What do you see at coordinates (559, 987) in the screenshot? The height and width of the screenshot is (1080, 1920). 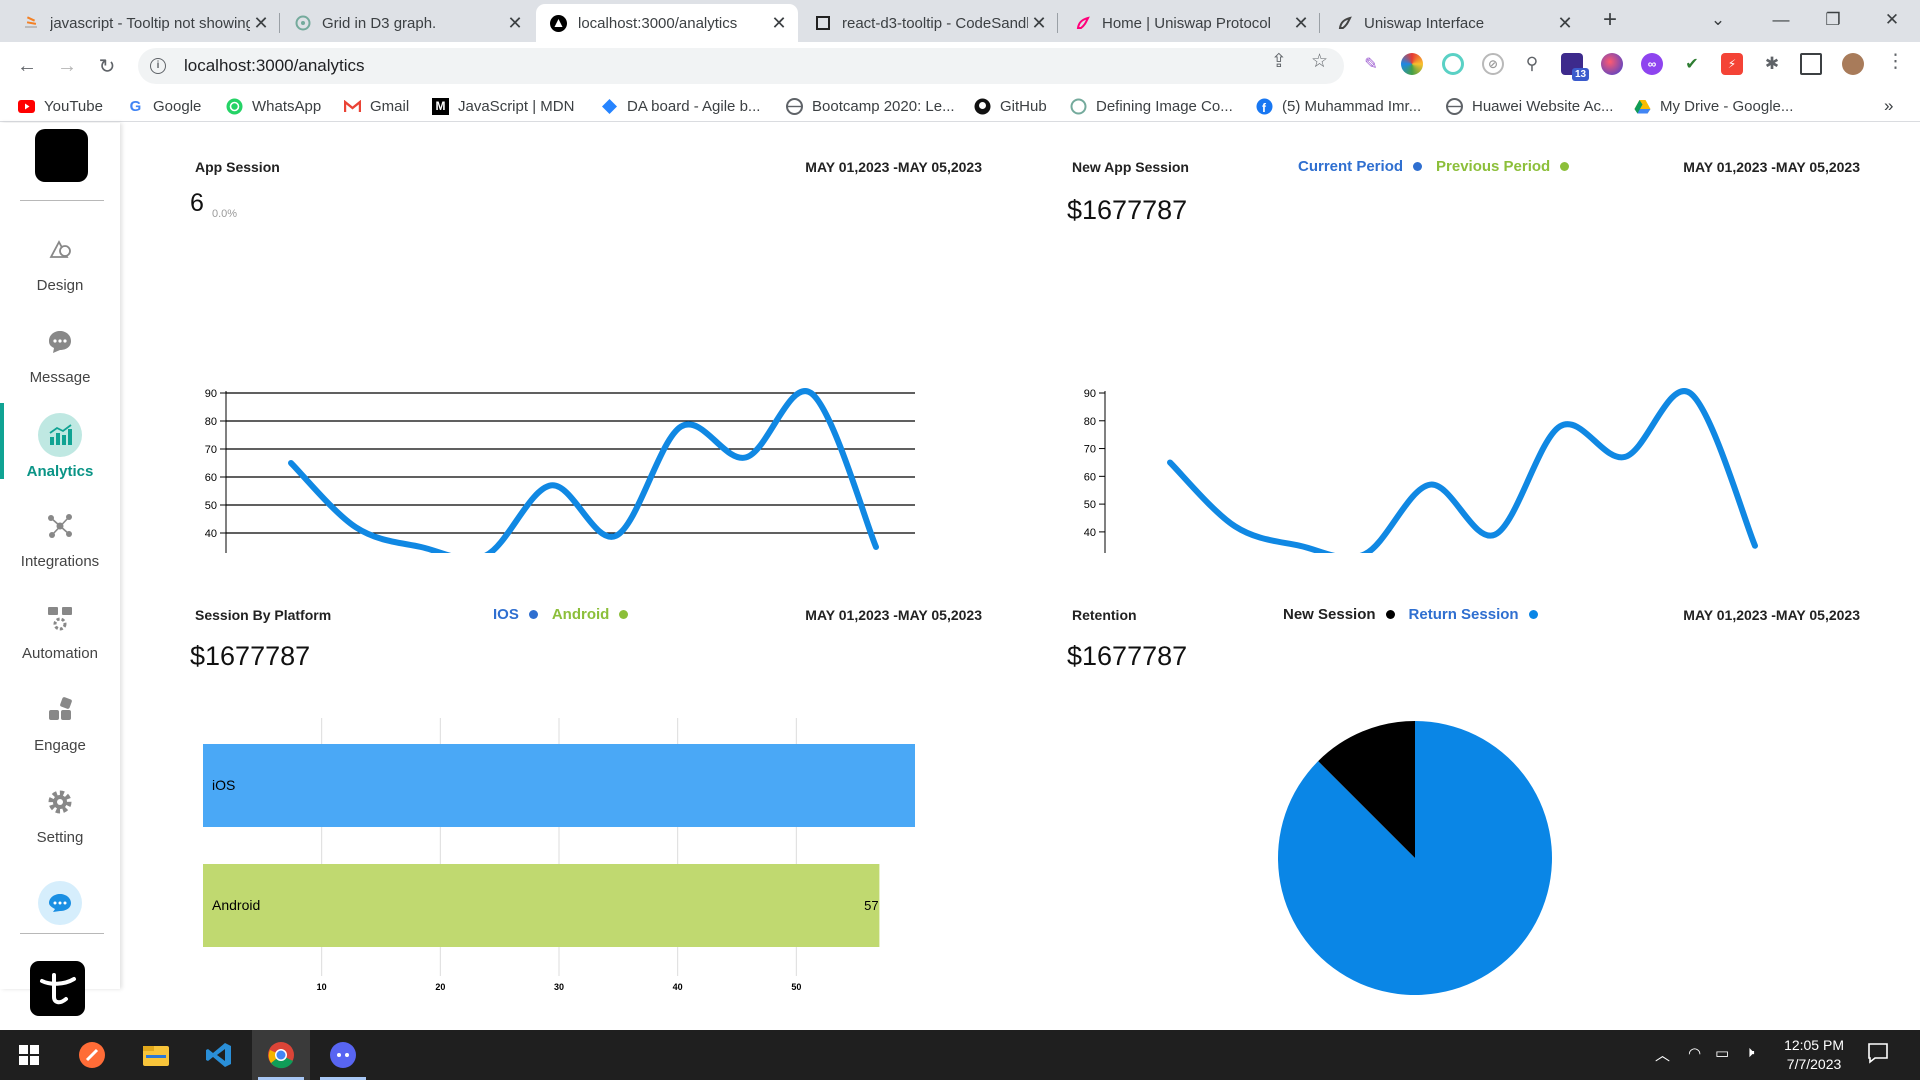 I see `x-tick-label: 30` at bounding box center [559, 987].